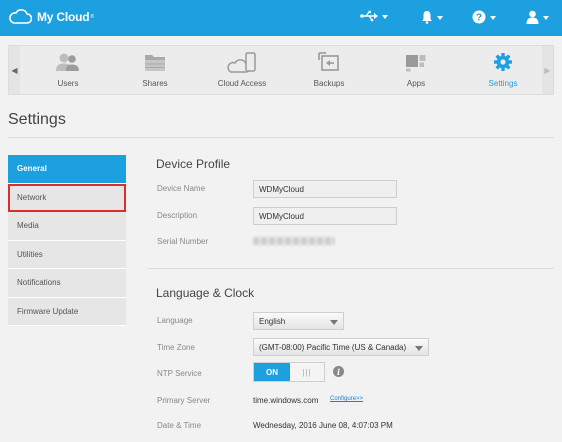  What do you see at coordinates (329, 83) in the screenshot?
I see `nav-label-backups: Backups` at bounding box center [329, 83].